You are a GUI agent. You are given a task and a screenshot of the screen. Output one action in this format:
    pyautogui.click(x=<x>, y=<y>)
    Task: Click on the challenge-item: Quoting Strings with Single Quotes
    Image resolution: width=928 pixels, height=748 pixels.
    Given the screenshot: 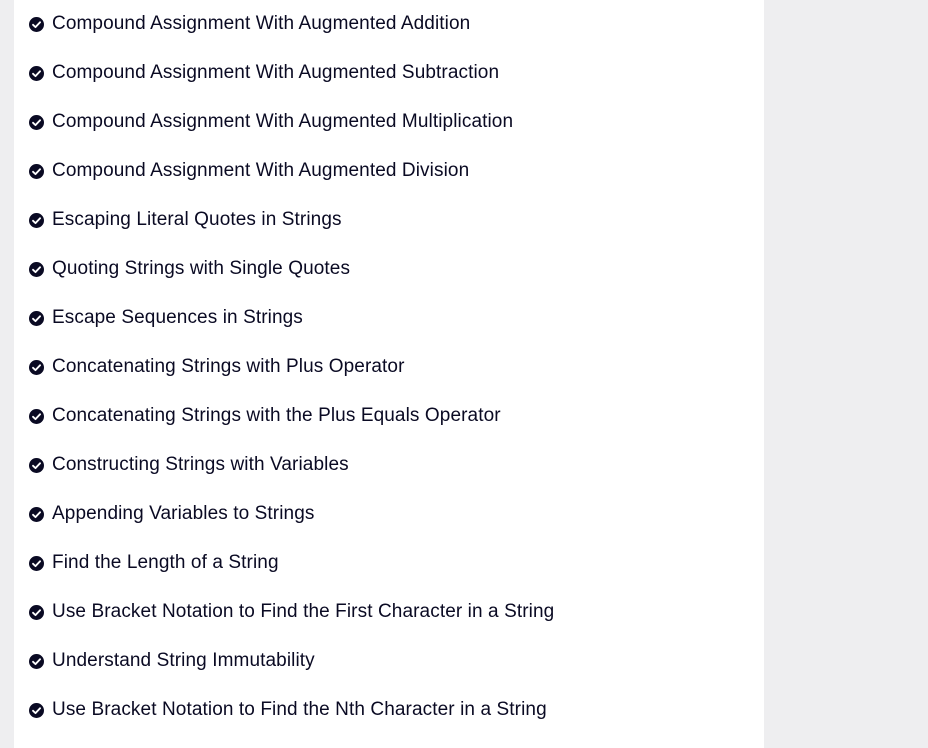 What is the action you would take?
    pyautogui.click(x=182, y=269)
    